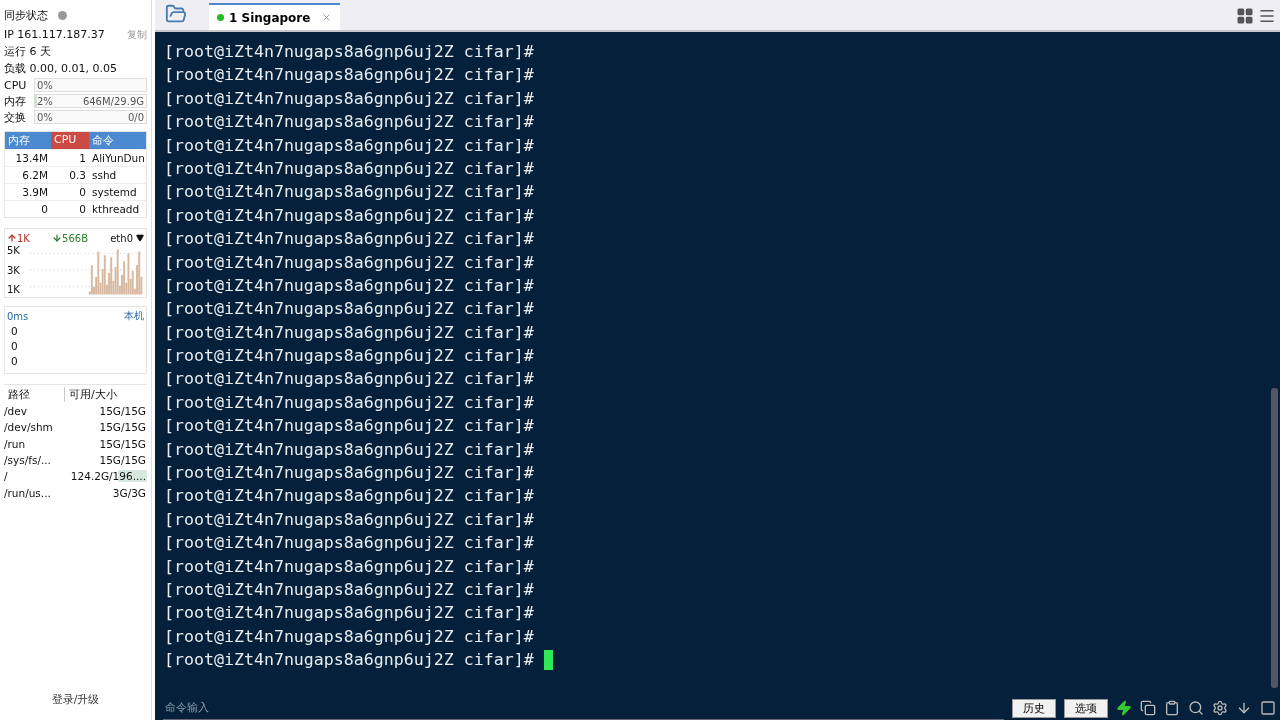 The height and width of the screenshot is (720, 1280). I want to click on grid-icon, so click(1245, 16).